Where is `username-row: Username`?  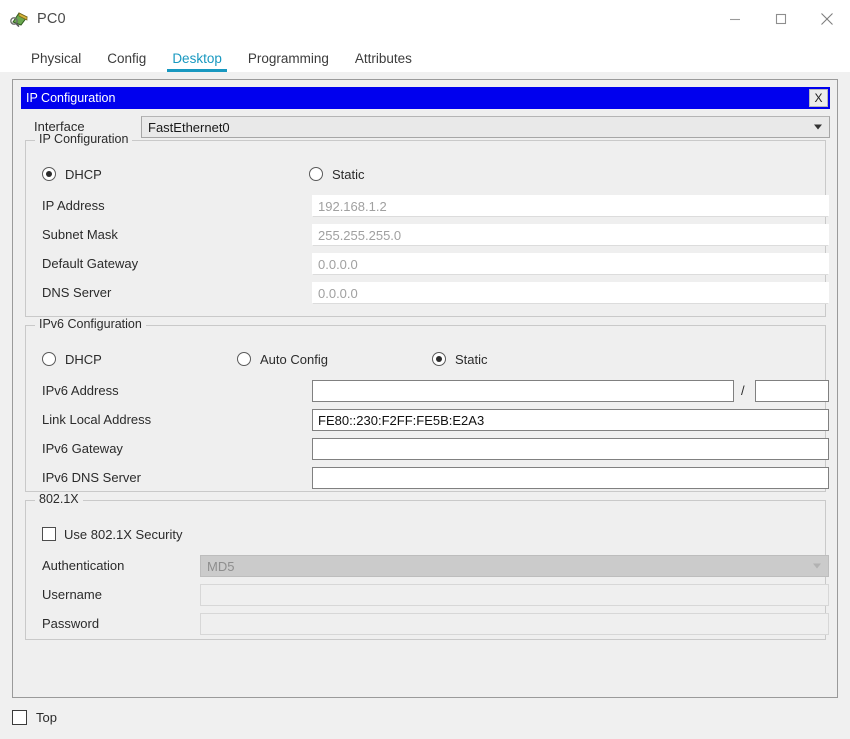 username-row: Username is located at coordinates (435, 595).